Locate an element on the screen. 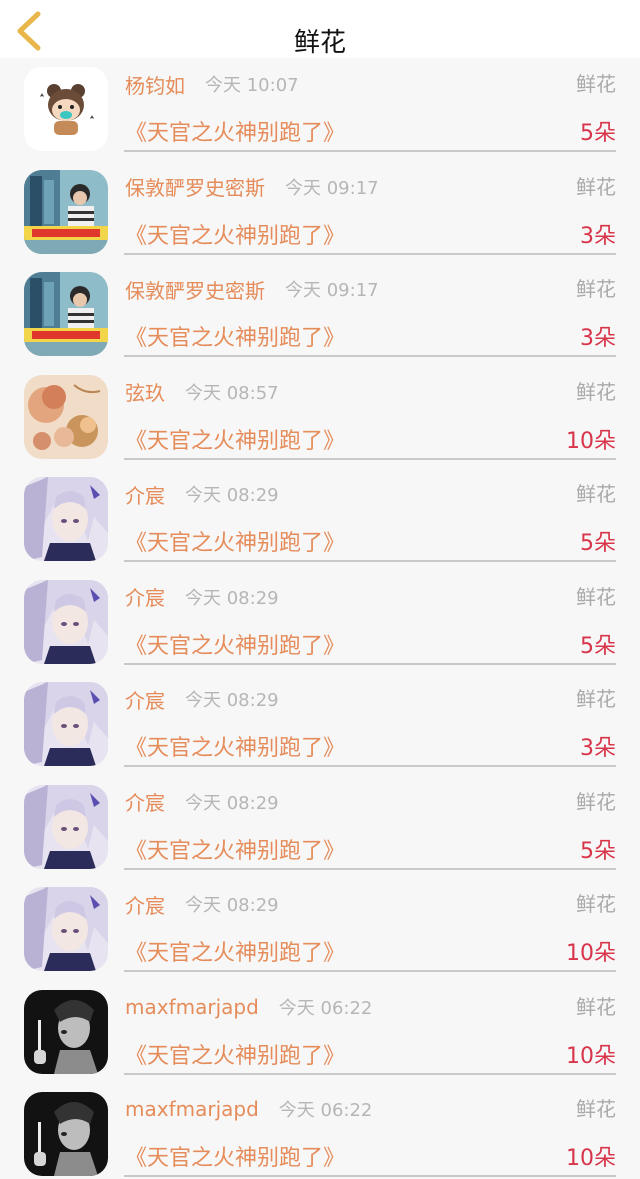  user-name: 弦玖 is located at coordinates (145, 391).